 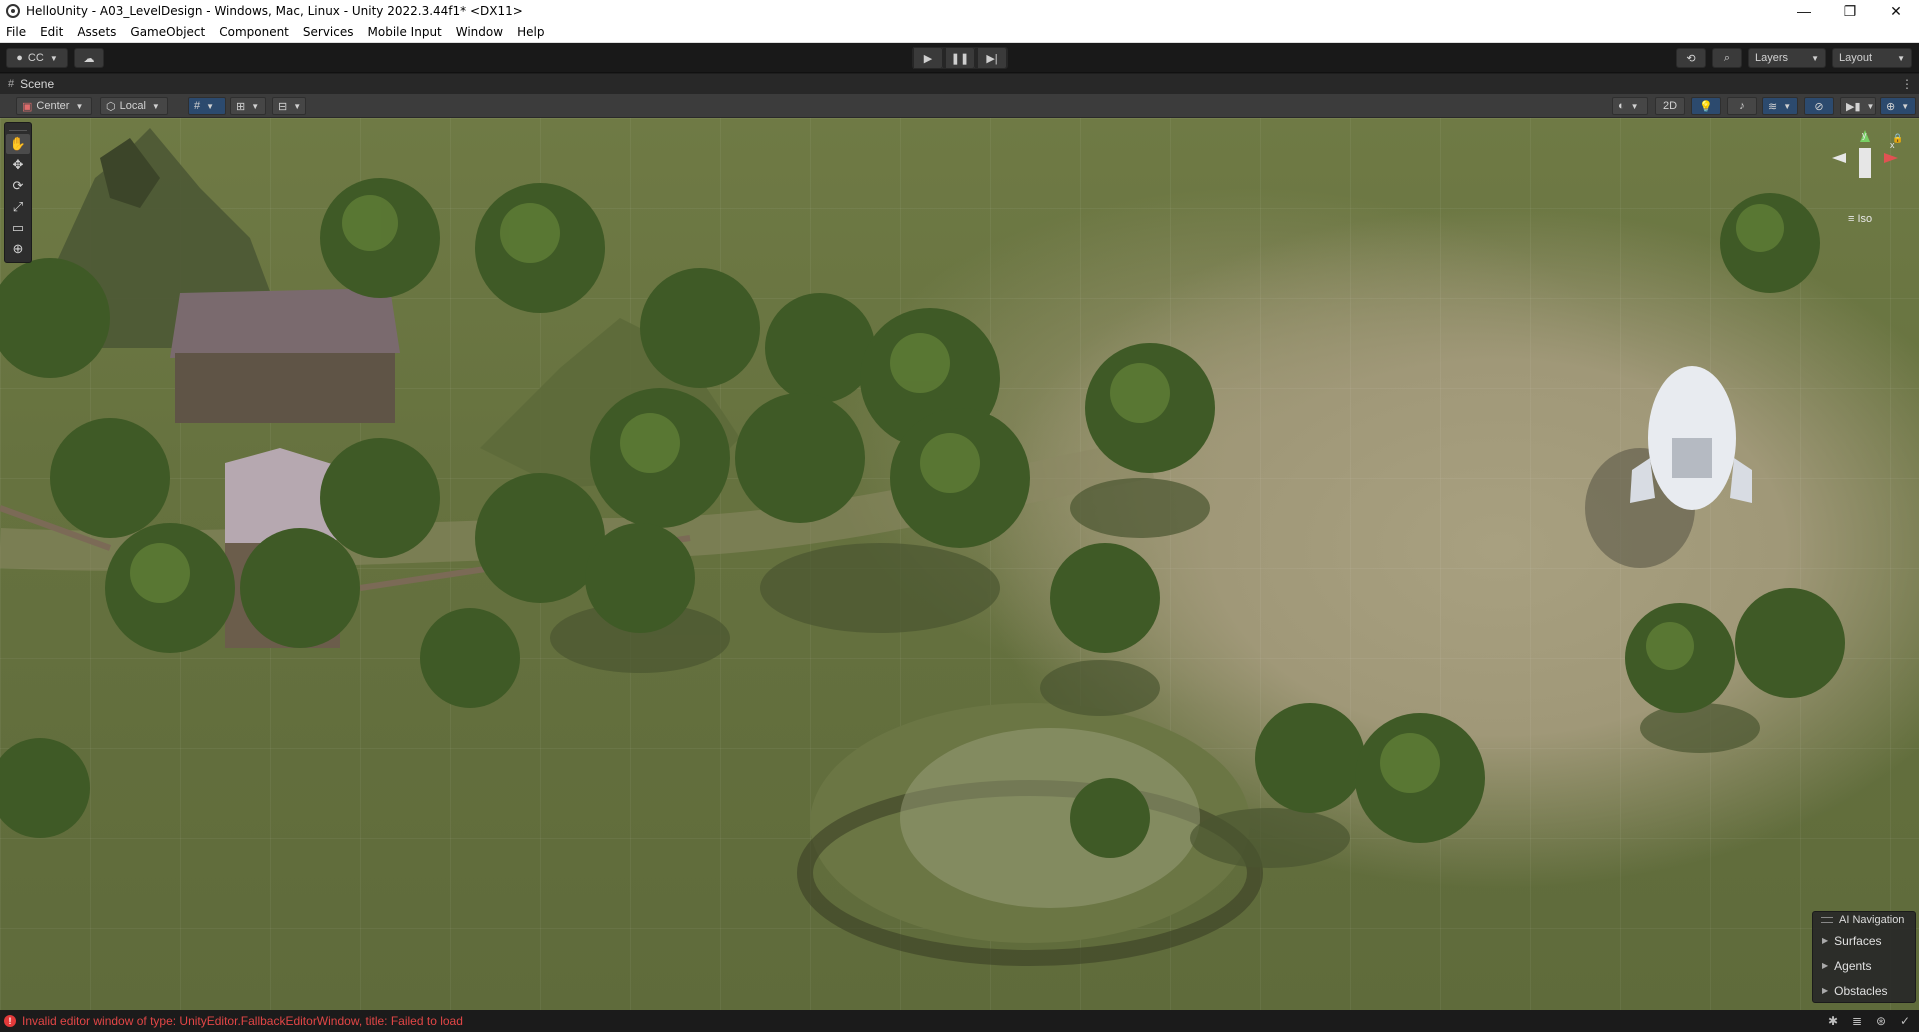 I want to click on rect-transform-icon: ▭, so click(x=18, y=227).